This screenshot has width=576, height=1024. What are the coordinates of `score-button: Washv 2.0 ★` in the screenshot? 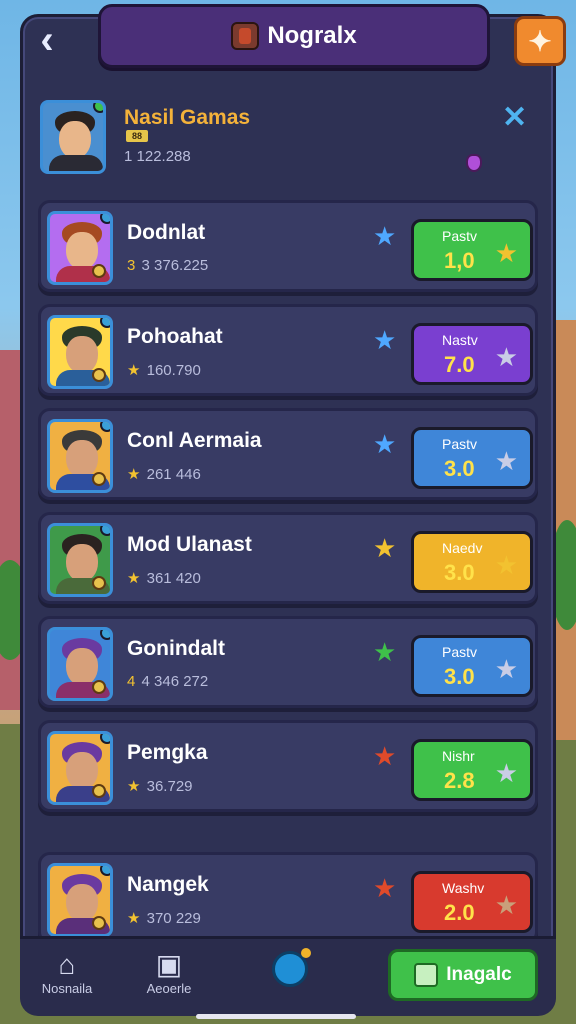 It's located at (472, 902).